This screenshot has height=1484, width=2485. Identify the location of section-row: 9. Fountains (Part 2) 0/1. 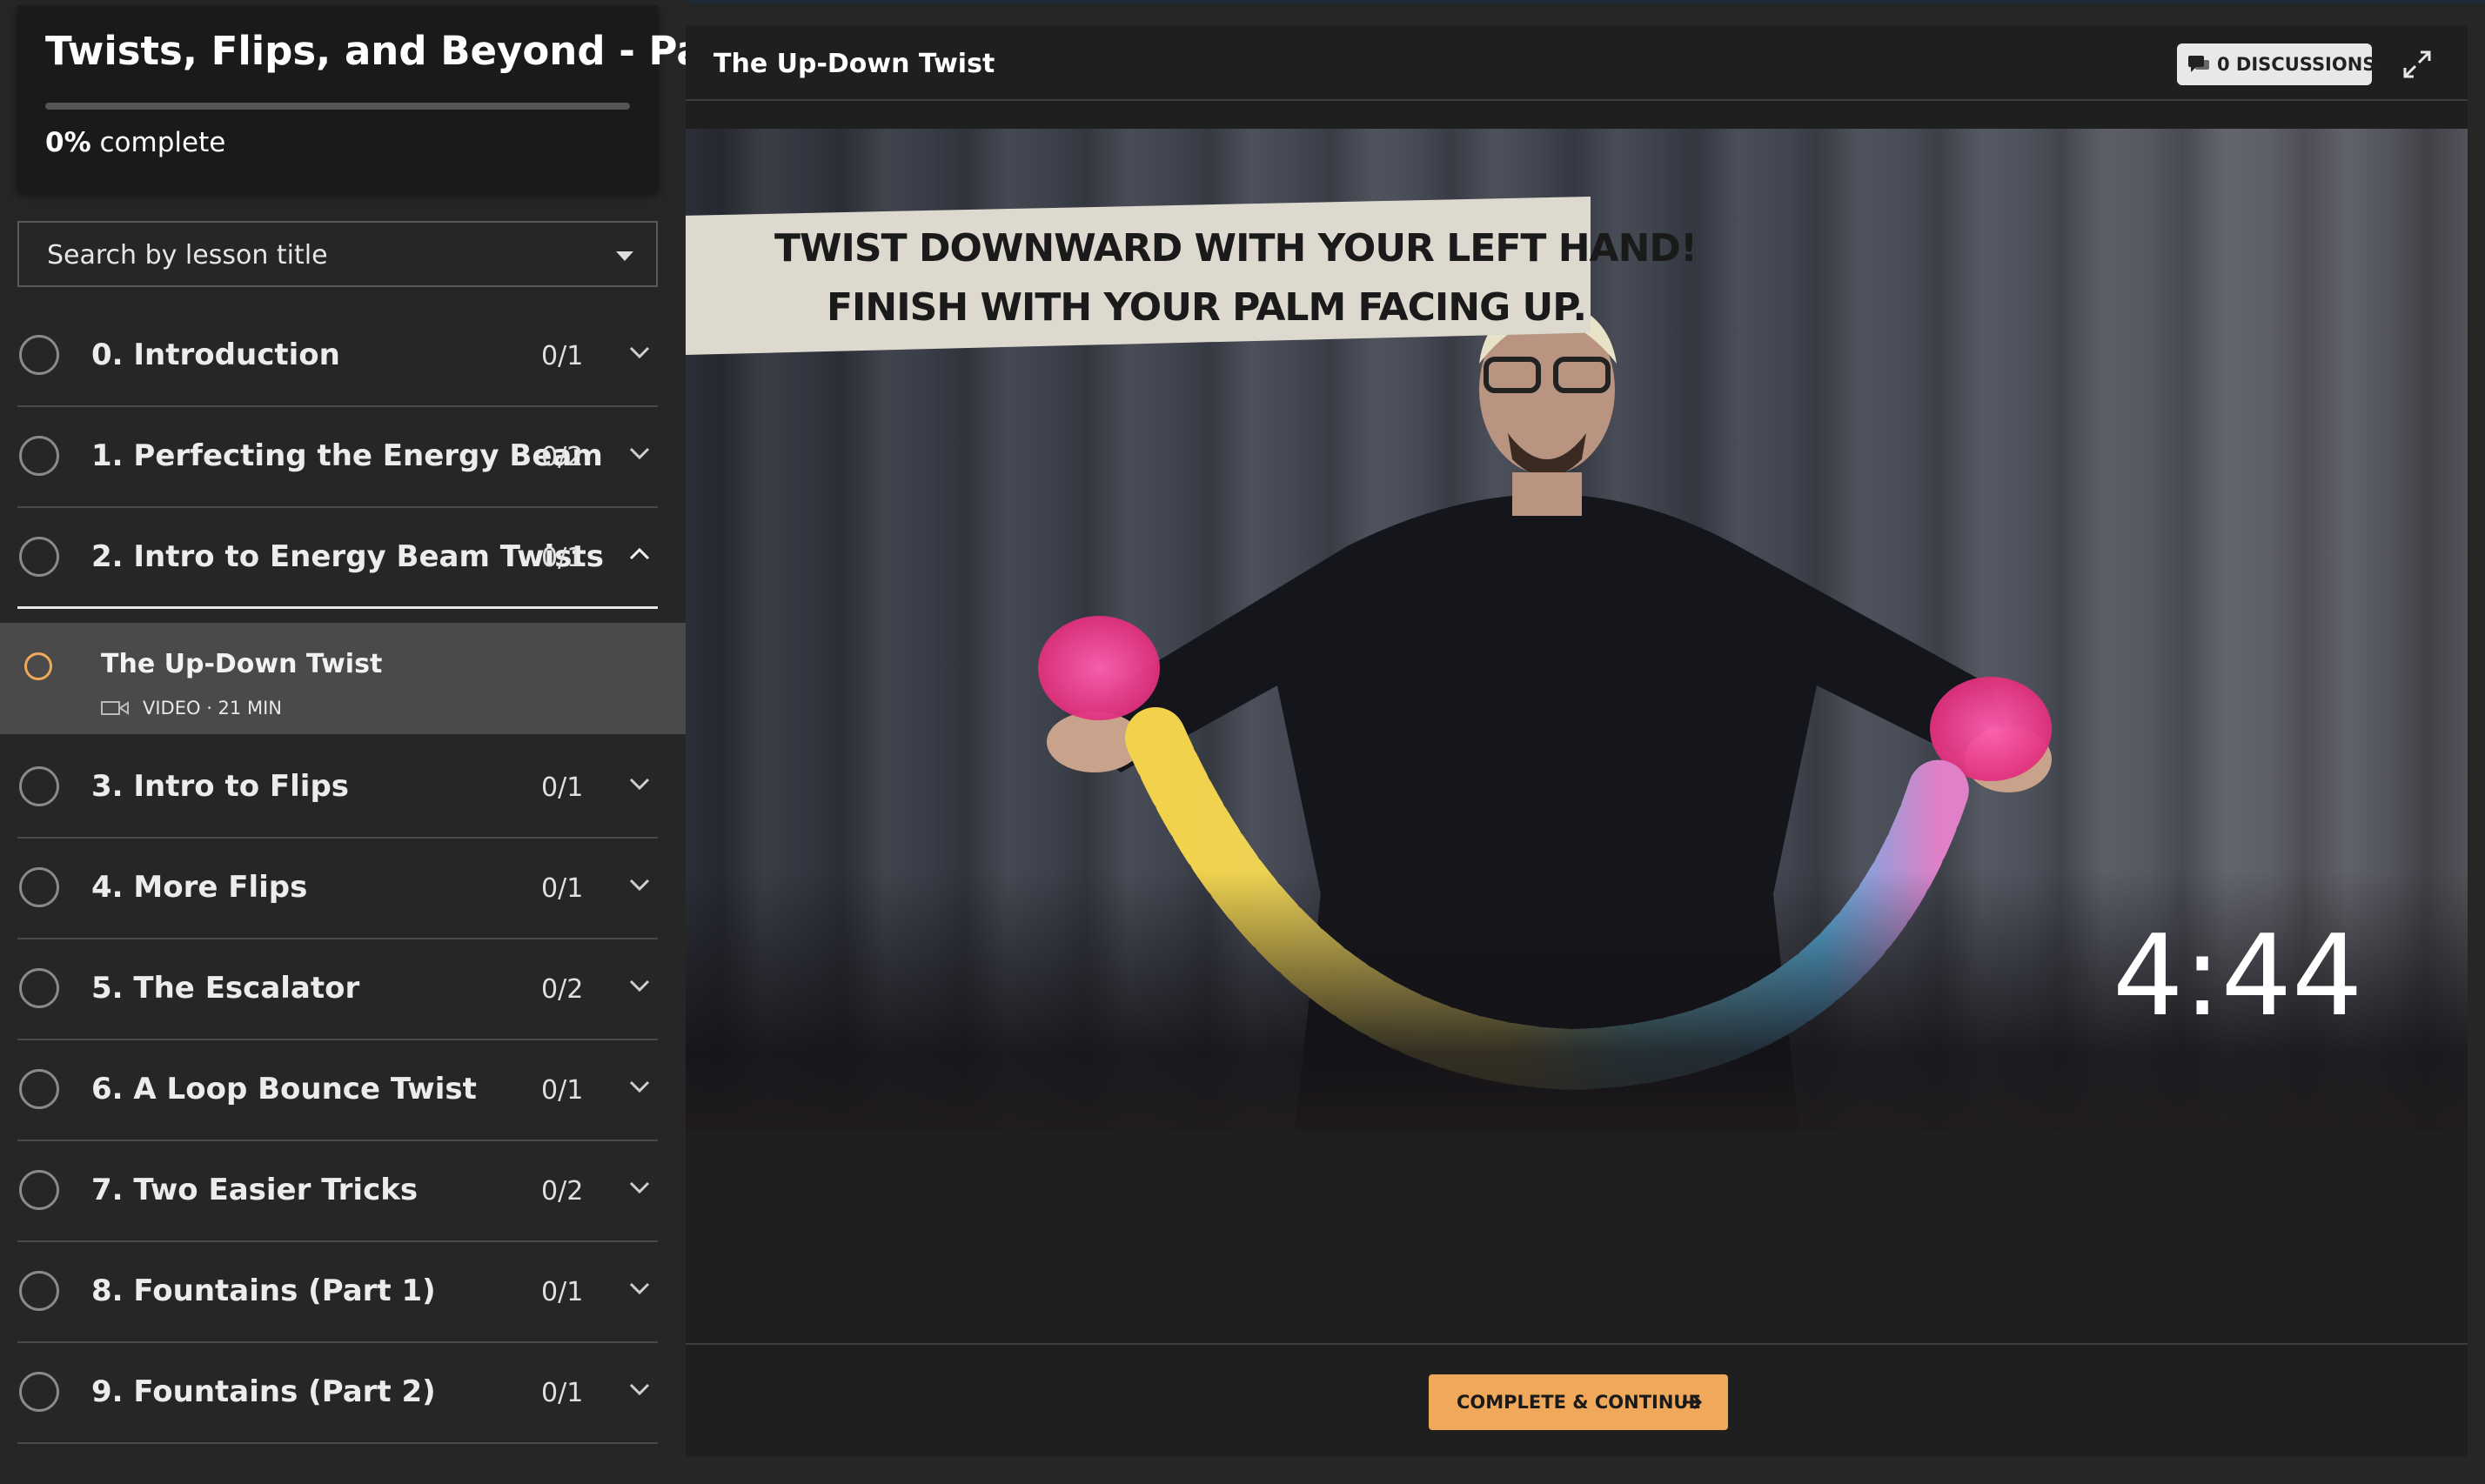
(337, 1393).